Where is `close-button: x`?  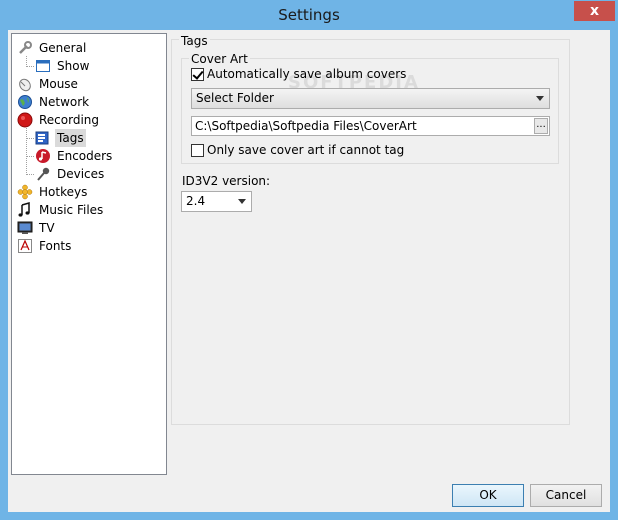
close-button: x is located at coordinates (594, 11).